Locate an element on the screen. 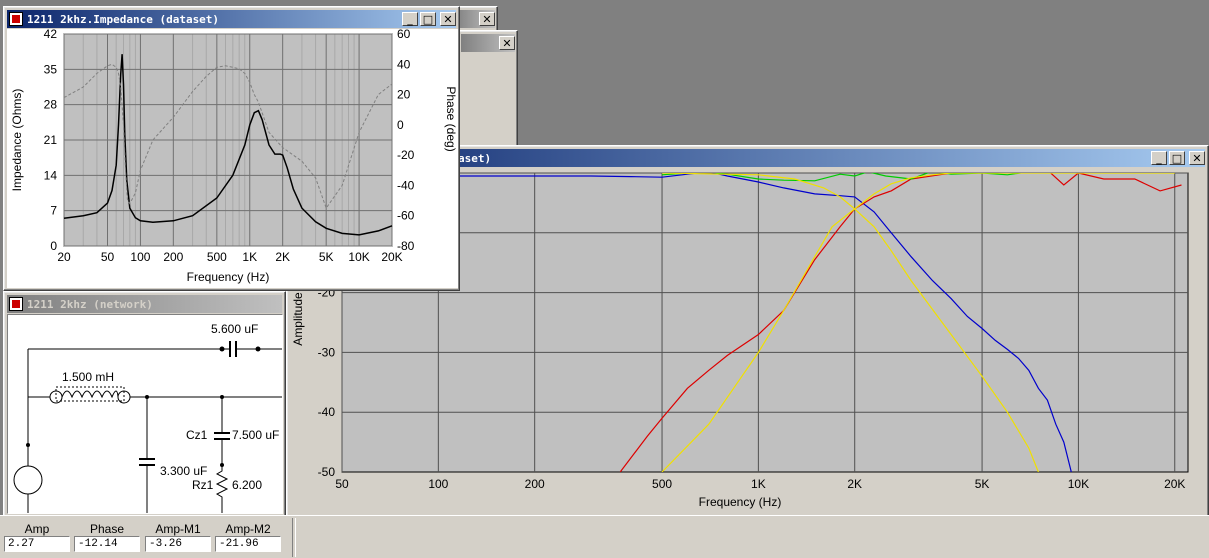  y-tick-label-left: 7 is located at coordinates (53, 211).